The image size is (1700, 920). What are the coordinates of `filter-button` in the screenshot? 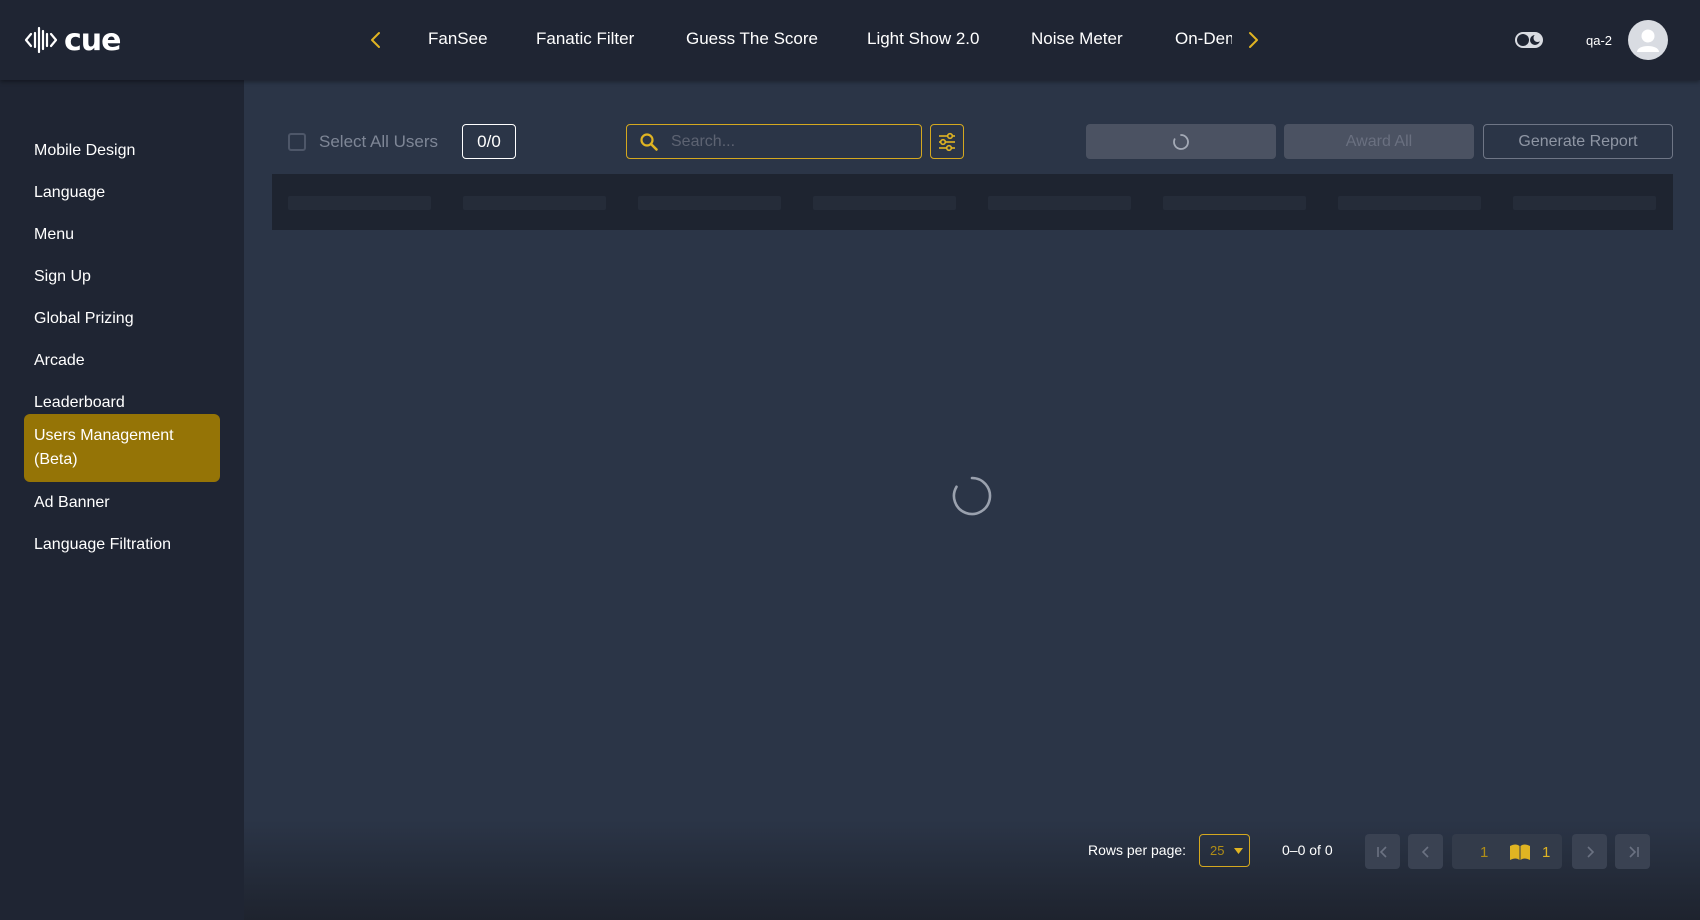 It's located at (947, 141).